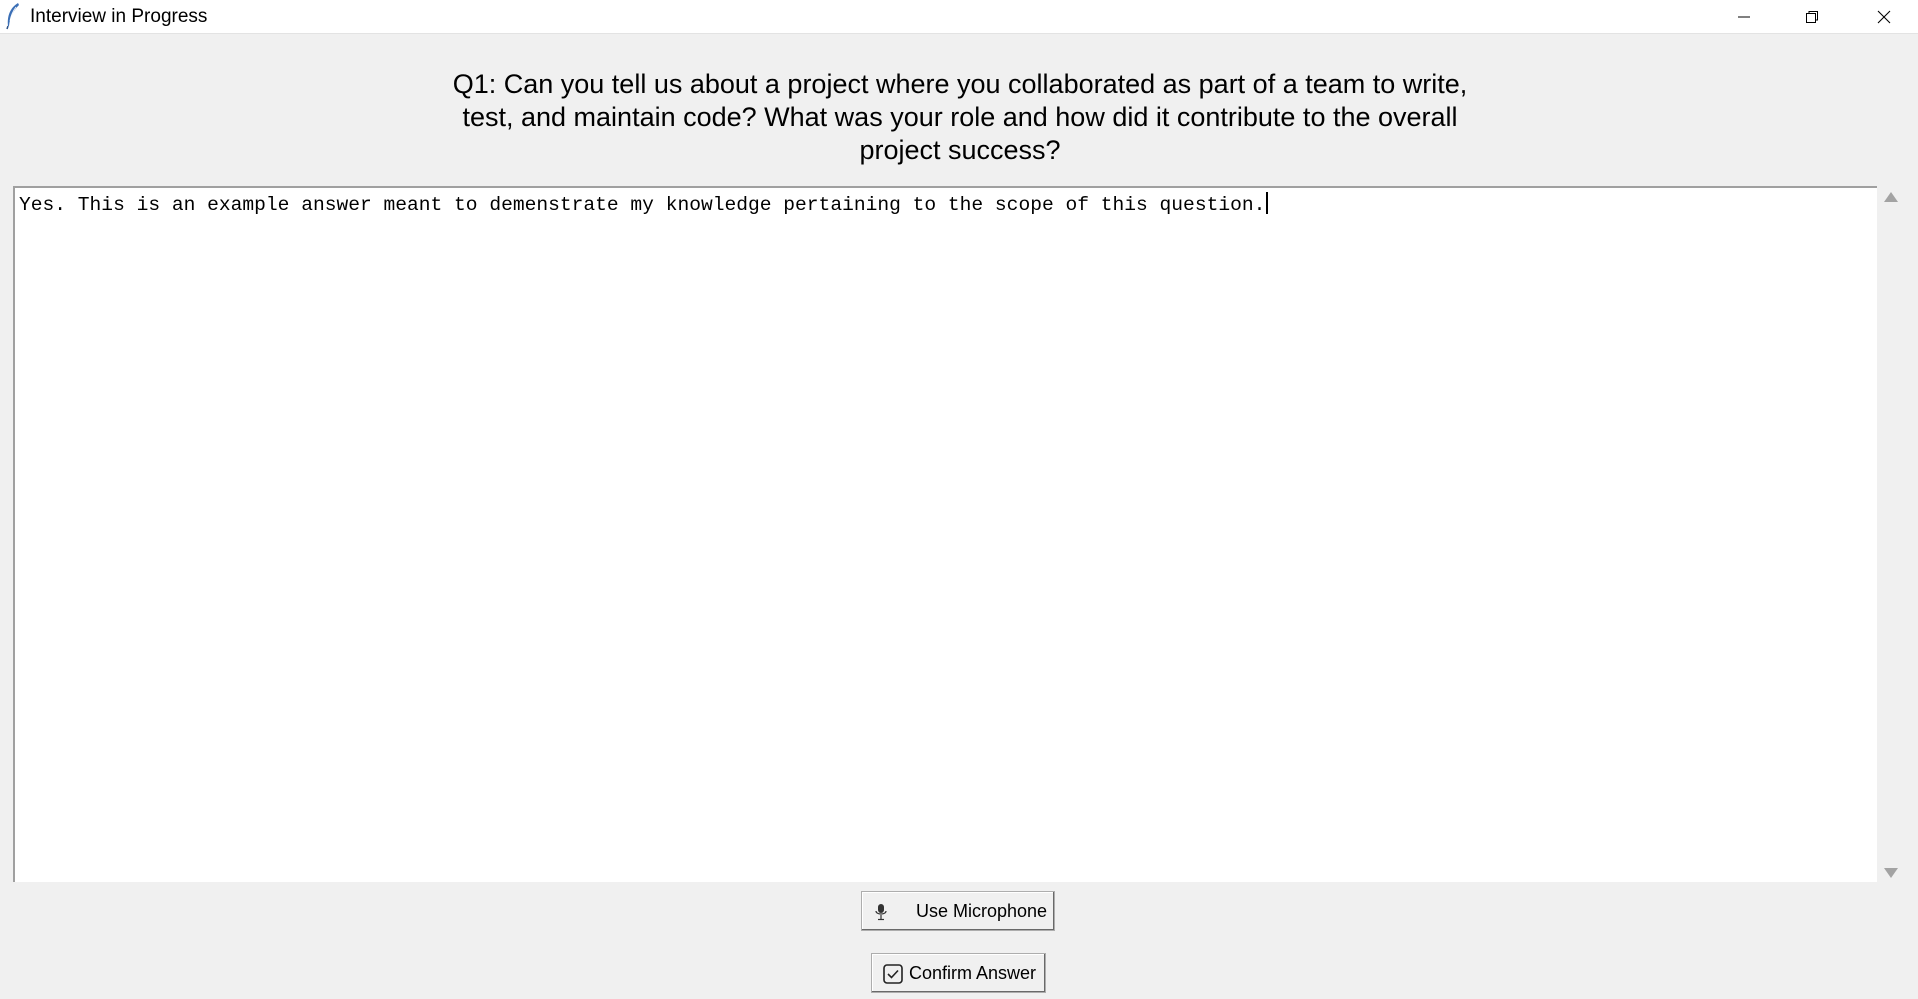 This screenshot has height=999, width=1918. I want to click on minimize-icon, so click(1744, 16).